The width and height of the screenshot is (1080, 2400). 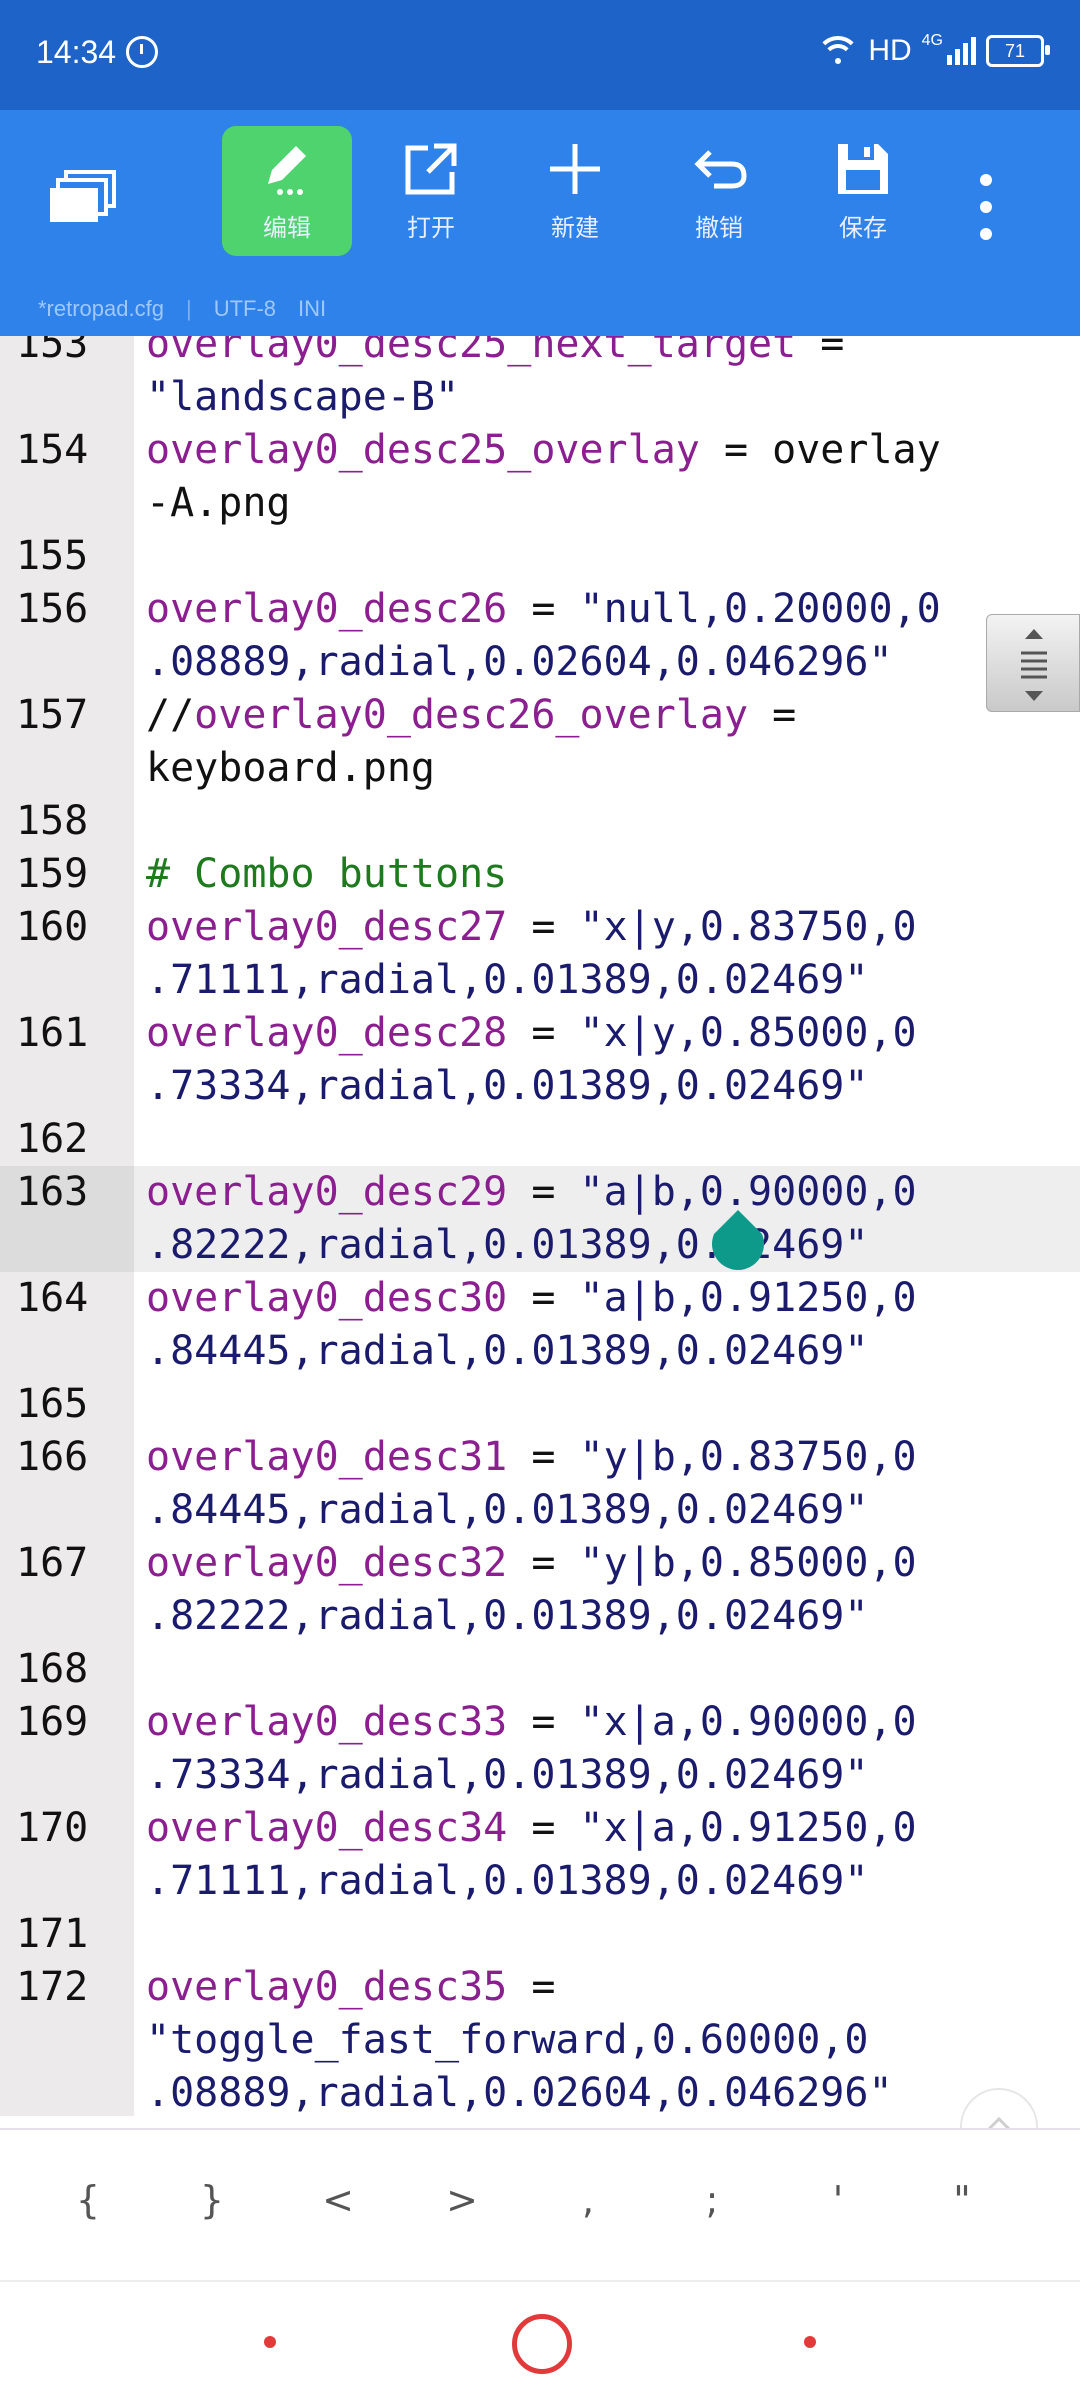 What do you see at coordinates (52, 1987) in the screenshot?
I see `line-number: 172` at bounding box center [52, 1987].